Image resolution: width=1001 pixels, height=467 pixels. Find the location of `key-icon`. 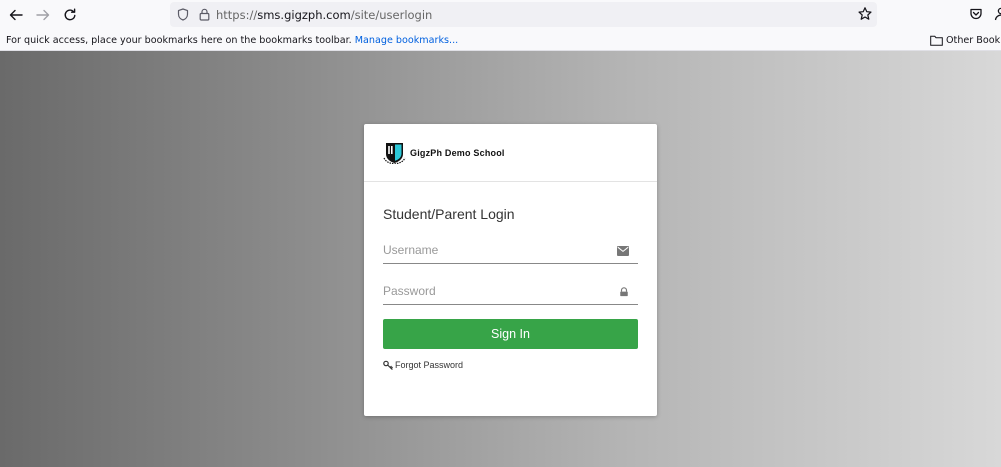

key-icon is located at coordinates (388, 365).